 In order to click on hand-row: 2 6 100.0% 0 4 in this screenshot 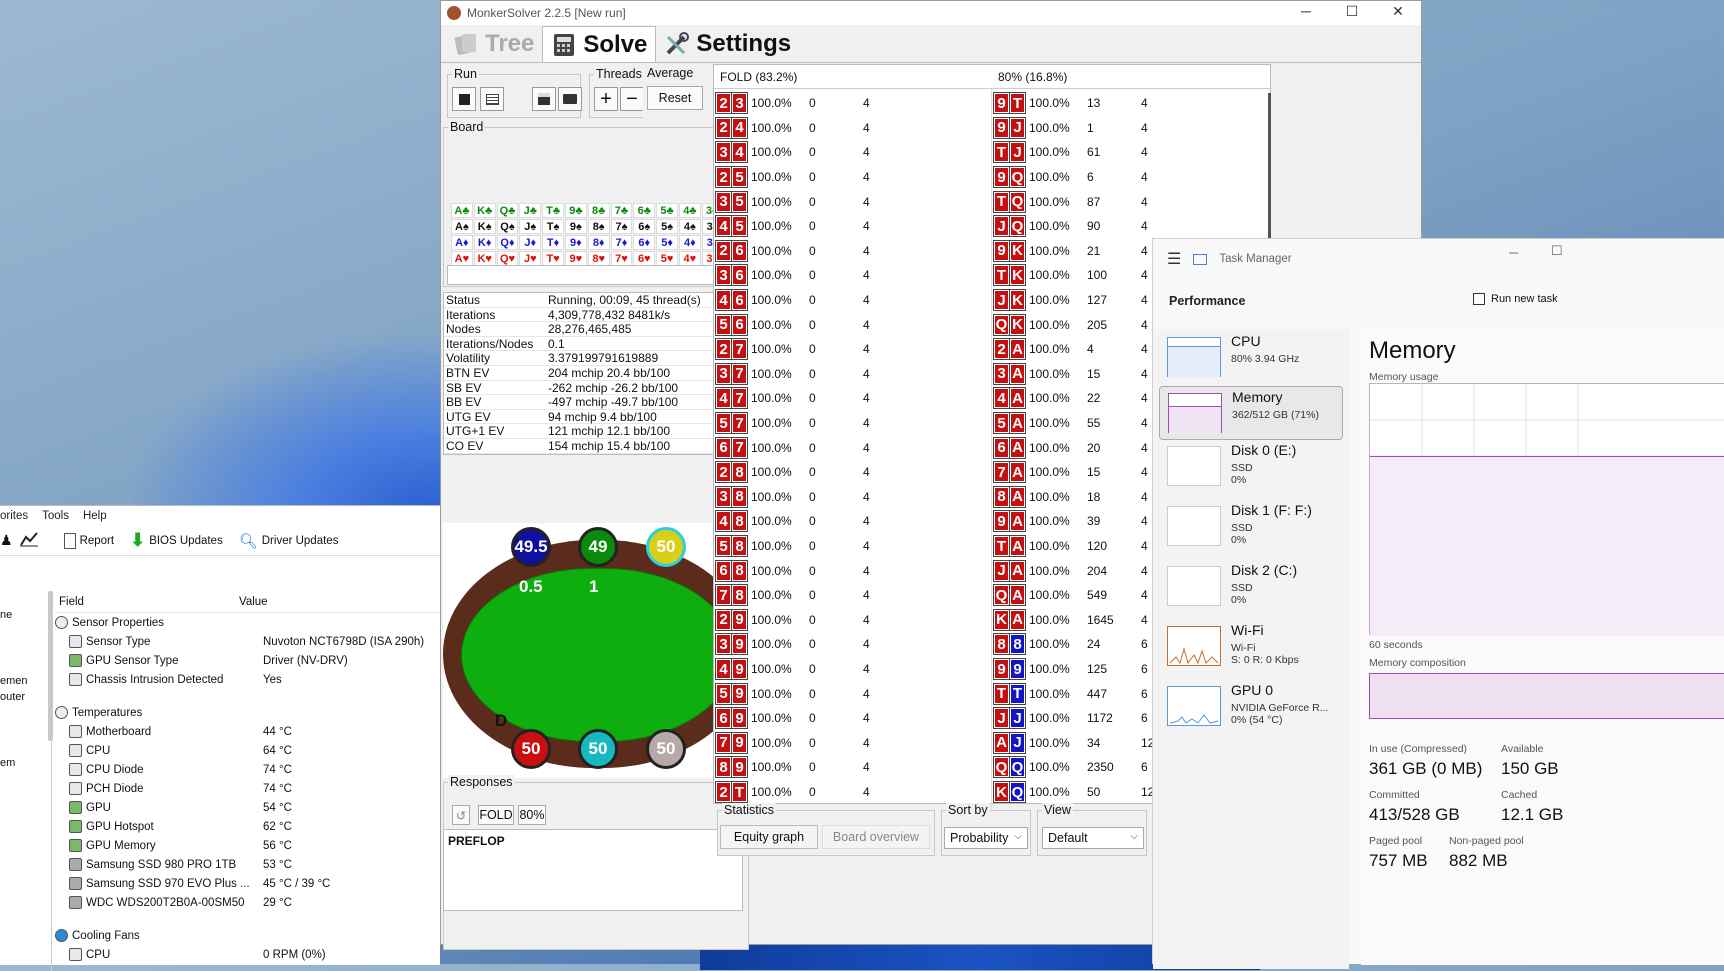, I will do `click(799, 251)`.